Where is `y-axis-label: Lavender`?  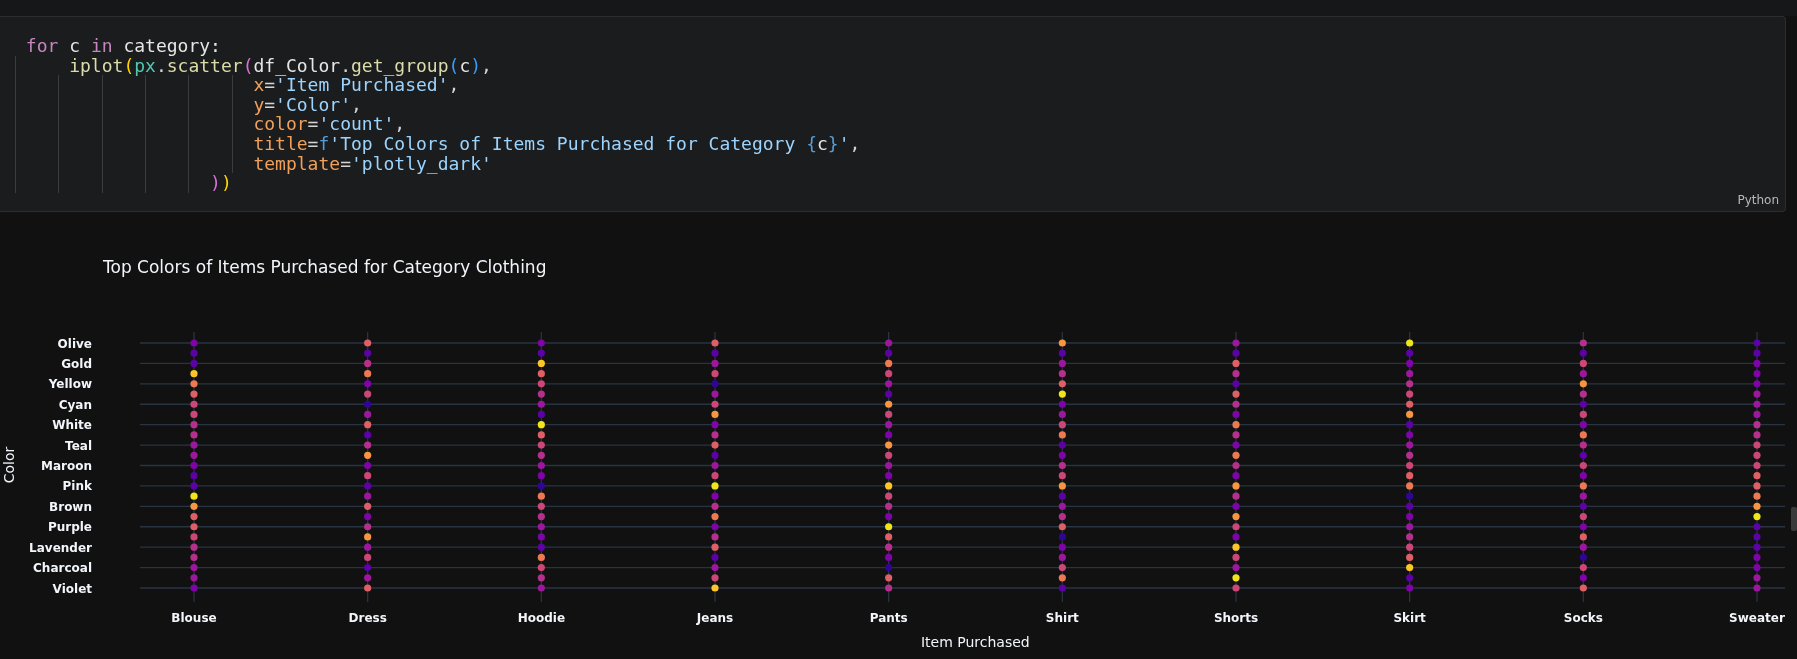 y-axis-label: Lavender is located at coordinates (60, 547).